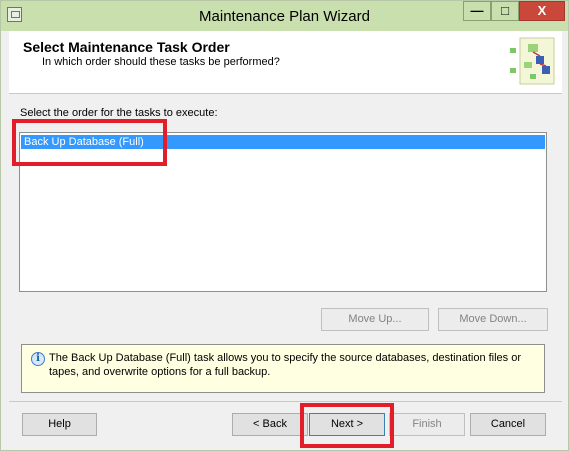  What do you see at coordinates (508, 424) in the screenshot?
I see `cancel-button: Cancel` at bounding box center [508, 424].